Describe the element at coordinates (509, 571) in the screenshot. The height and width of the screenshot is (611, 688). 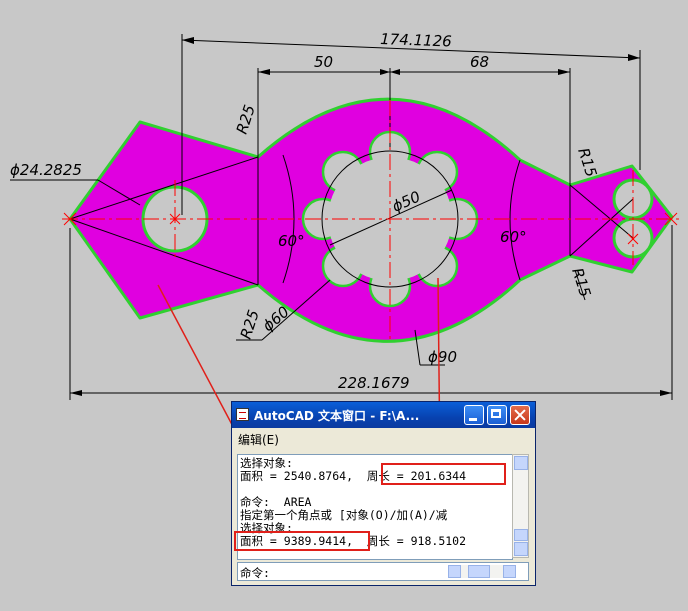
I see `scroll-right-icon` at that location.